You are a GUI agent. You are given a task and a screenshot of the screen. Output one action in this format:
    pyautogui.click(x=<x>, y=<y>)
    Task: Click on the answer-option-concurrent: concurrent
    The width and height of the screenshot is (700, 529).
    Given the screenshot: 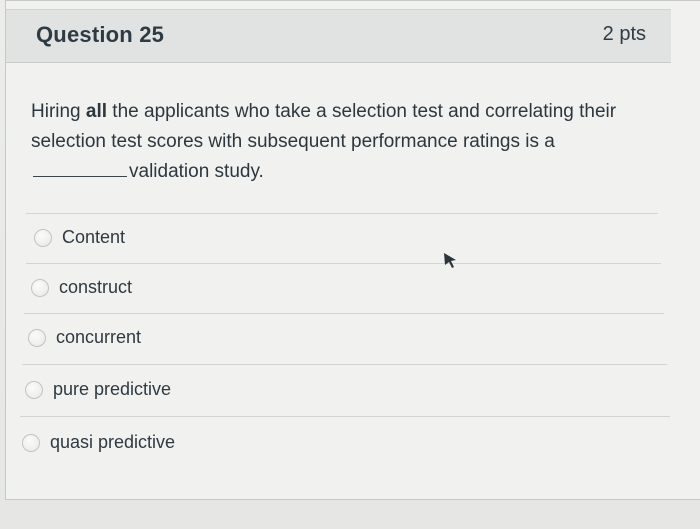 What is the action you would take?
    pyautogui.click(x=84, y=337)
    